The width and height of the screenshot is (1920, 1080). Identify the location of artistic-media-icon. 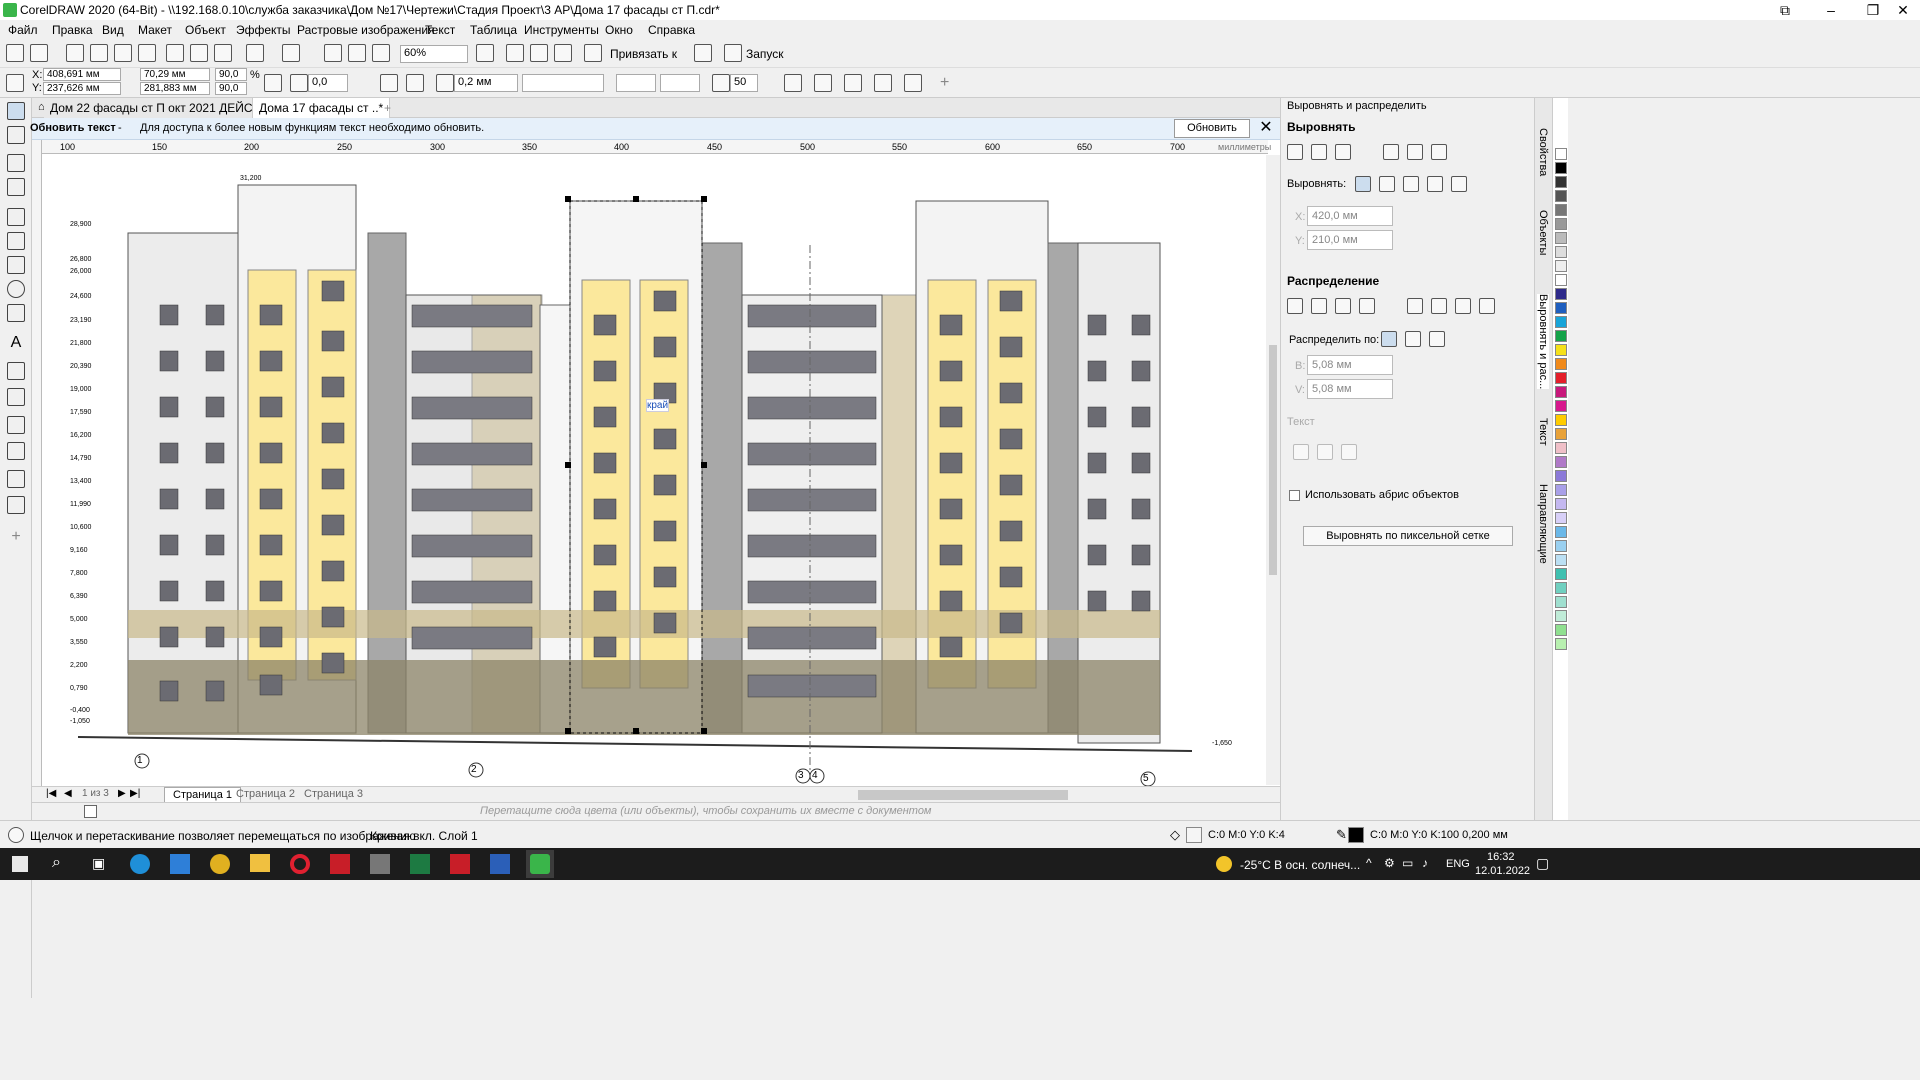
(16, 241).